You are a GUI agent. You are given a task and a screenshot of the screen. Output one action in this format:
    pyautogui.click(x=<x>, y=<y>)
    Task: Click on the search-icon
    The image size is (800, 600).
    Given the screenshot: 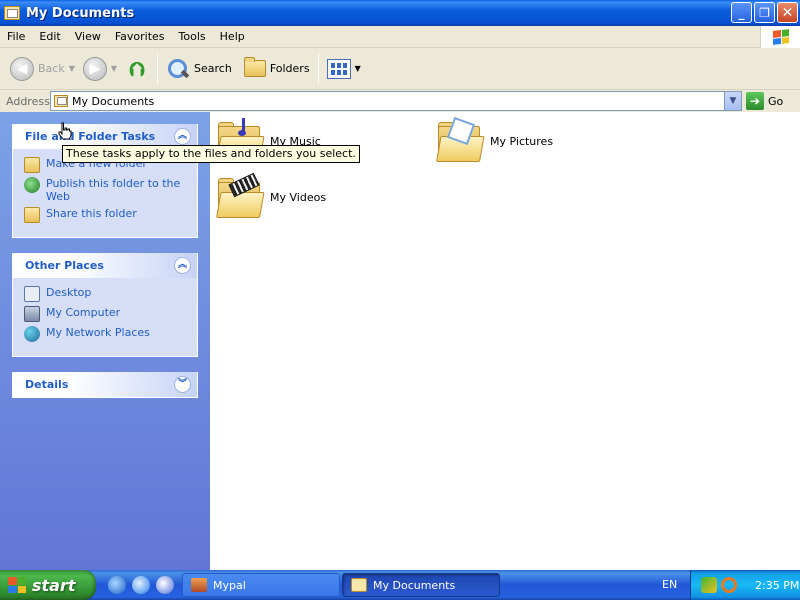 What is the action you would take?
    pyautogui.click(x=178, y=69)
    